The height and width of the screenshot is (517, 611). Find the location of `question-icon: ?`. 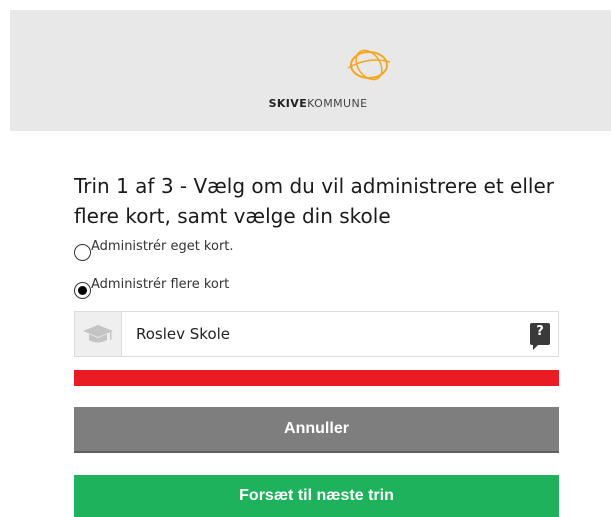

question-icon: ? is located at coordinates (540, 336).